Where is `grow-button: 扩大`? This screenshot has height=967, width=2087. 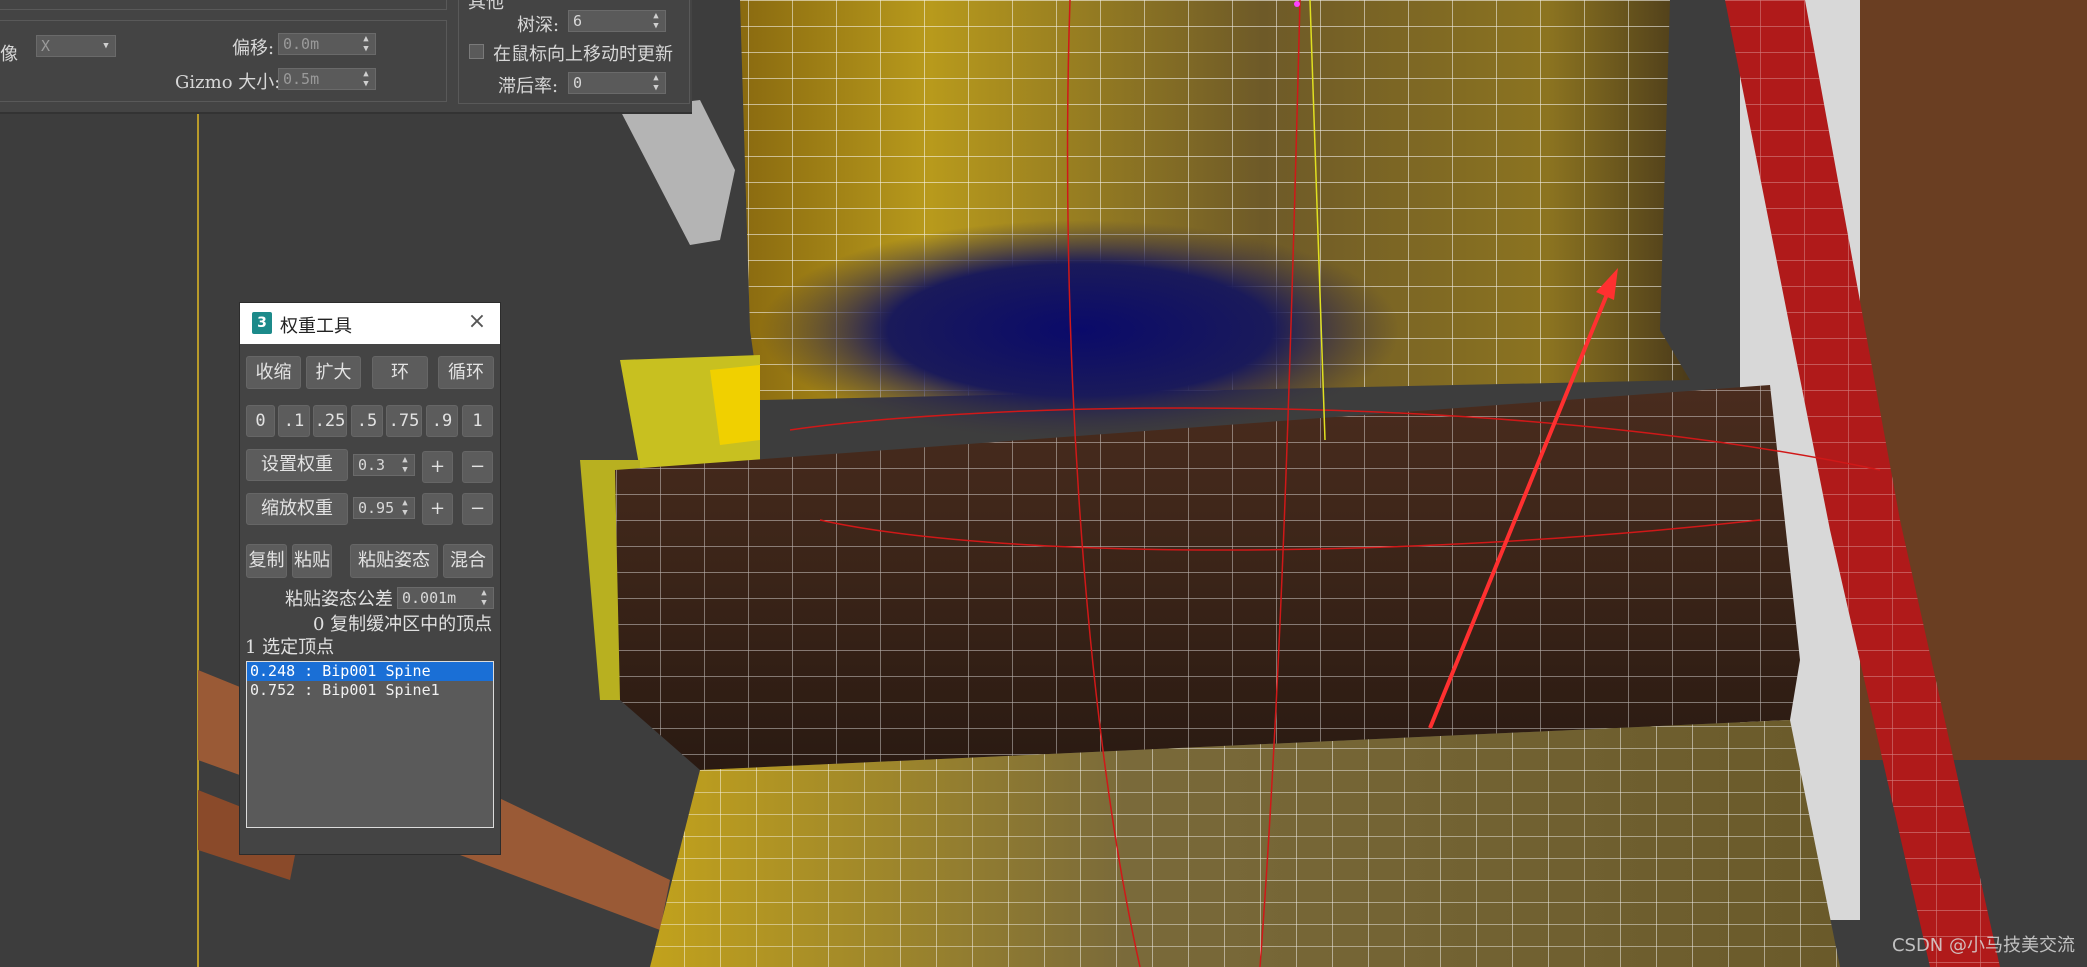
grow-button: 扩大 is located at coordinates (333, 372).